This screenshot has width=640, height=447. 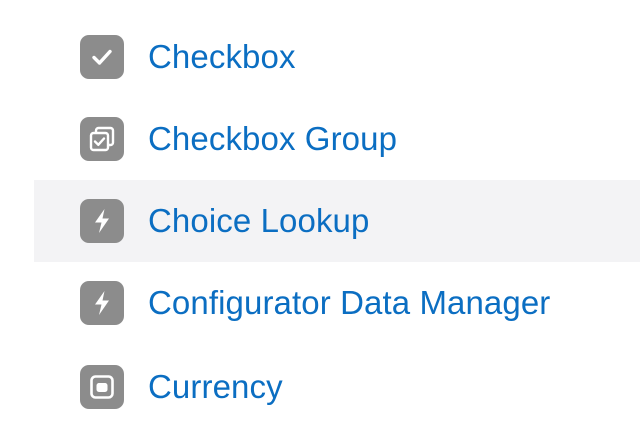 What do you see at coordinates (259, 220) in the screenshot?
I see `list-item-label: Choice Lookup` at bounding box center [259, 220].